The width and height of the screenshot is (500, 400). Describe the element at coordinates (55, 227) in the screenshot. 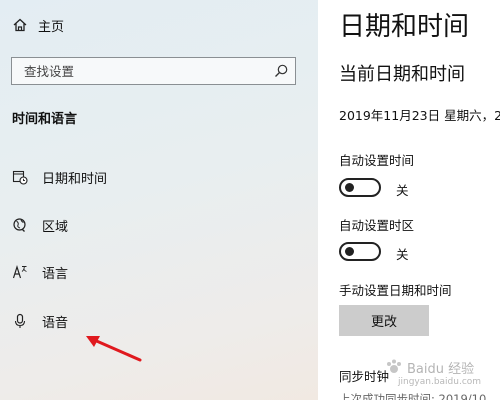

I see `sidebar-item-label: 区域` at that location.